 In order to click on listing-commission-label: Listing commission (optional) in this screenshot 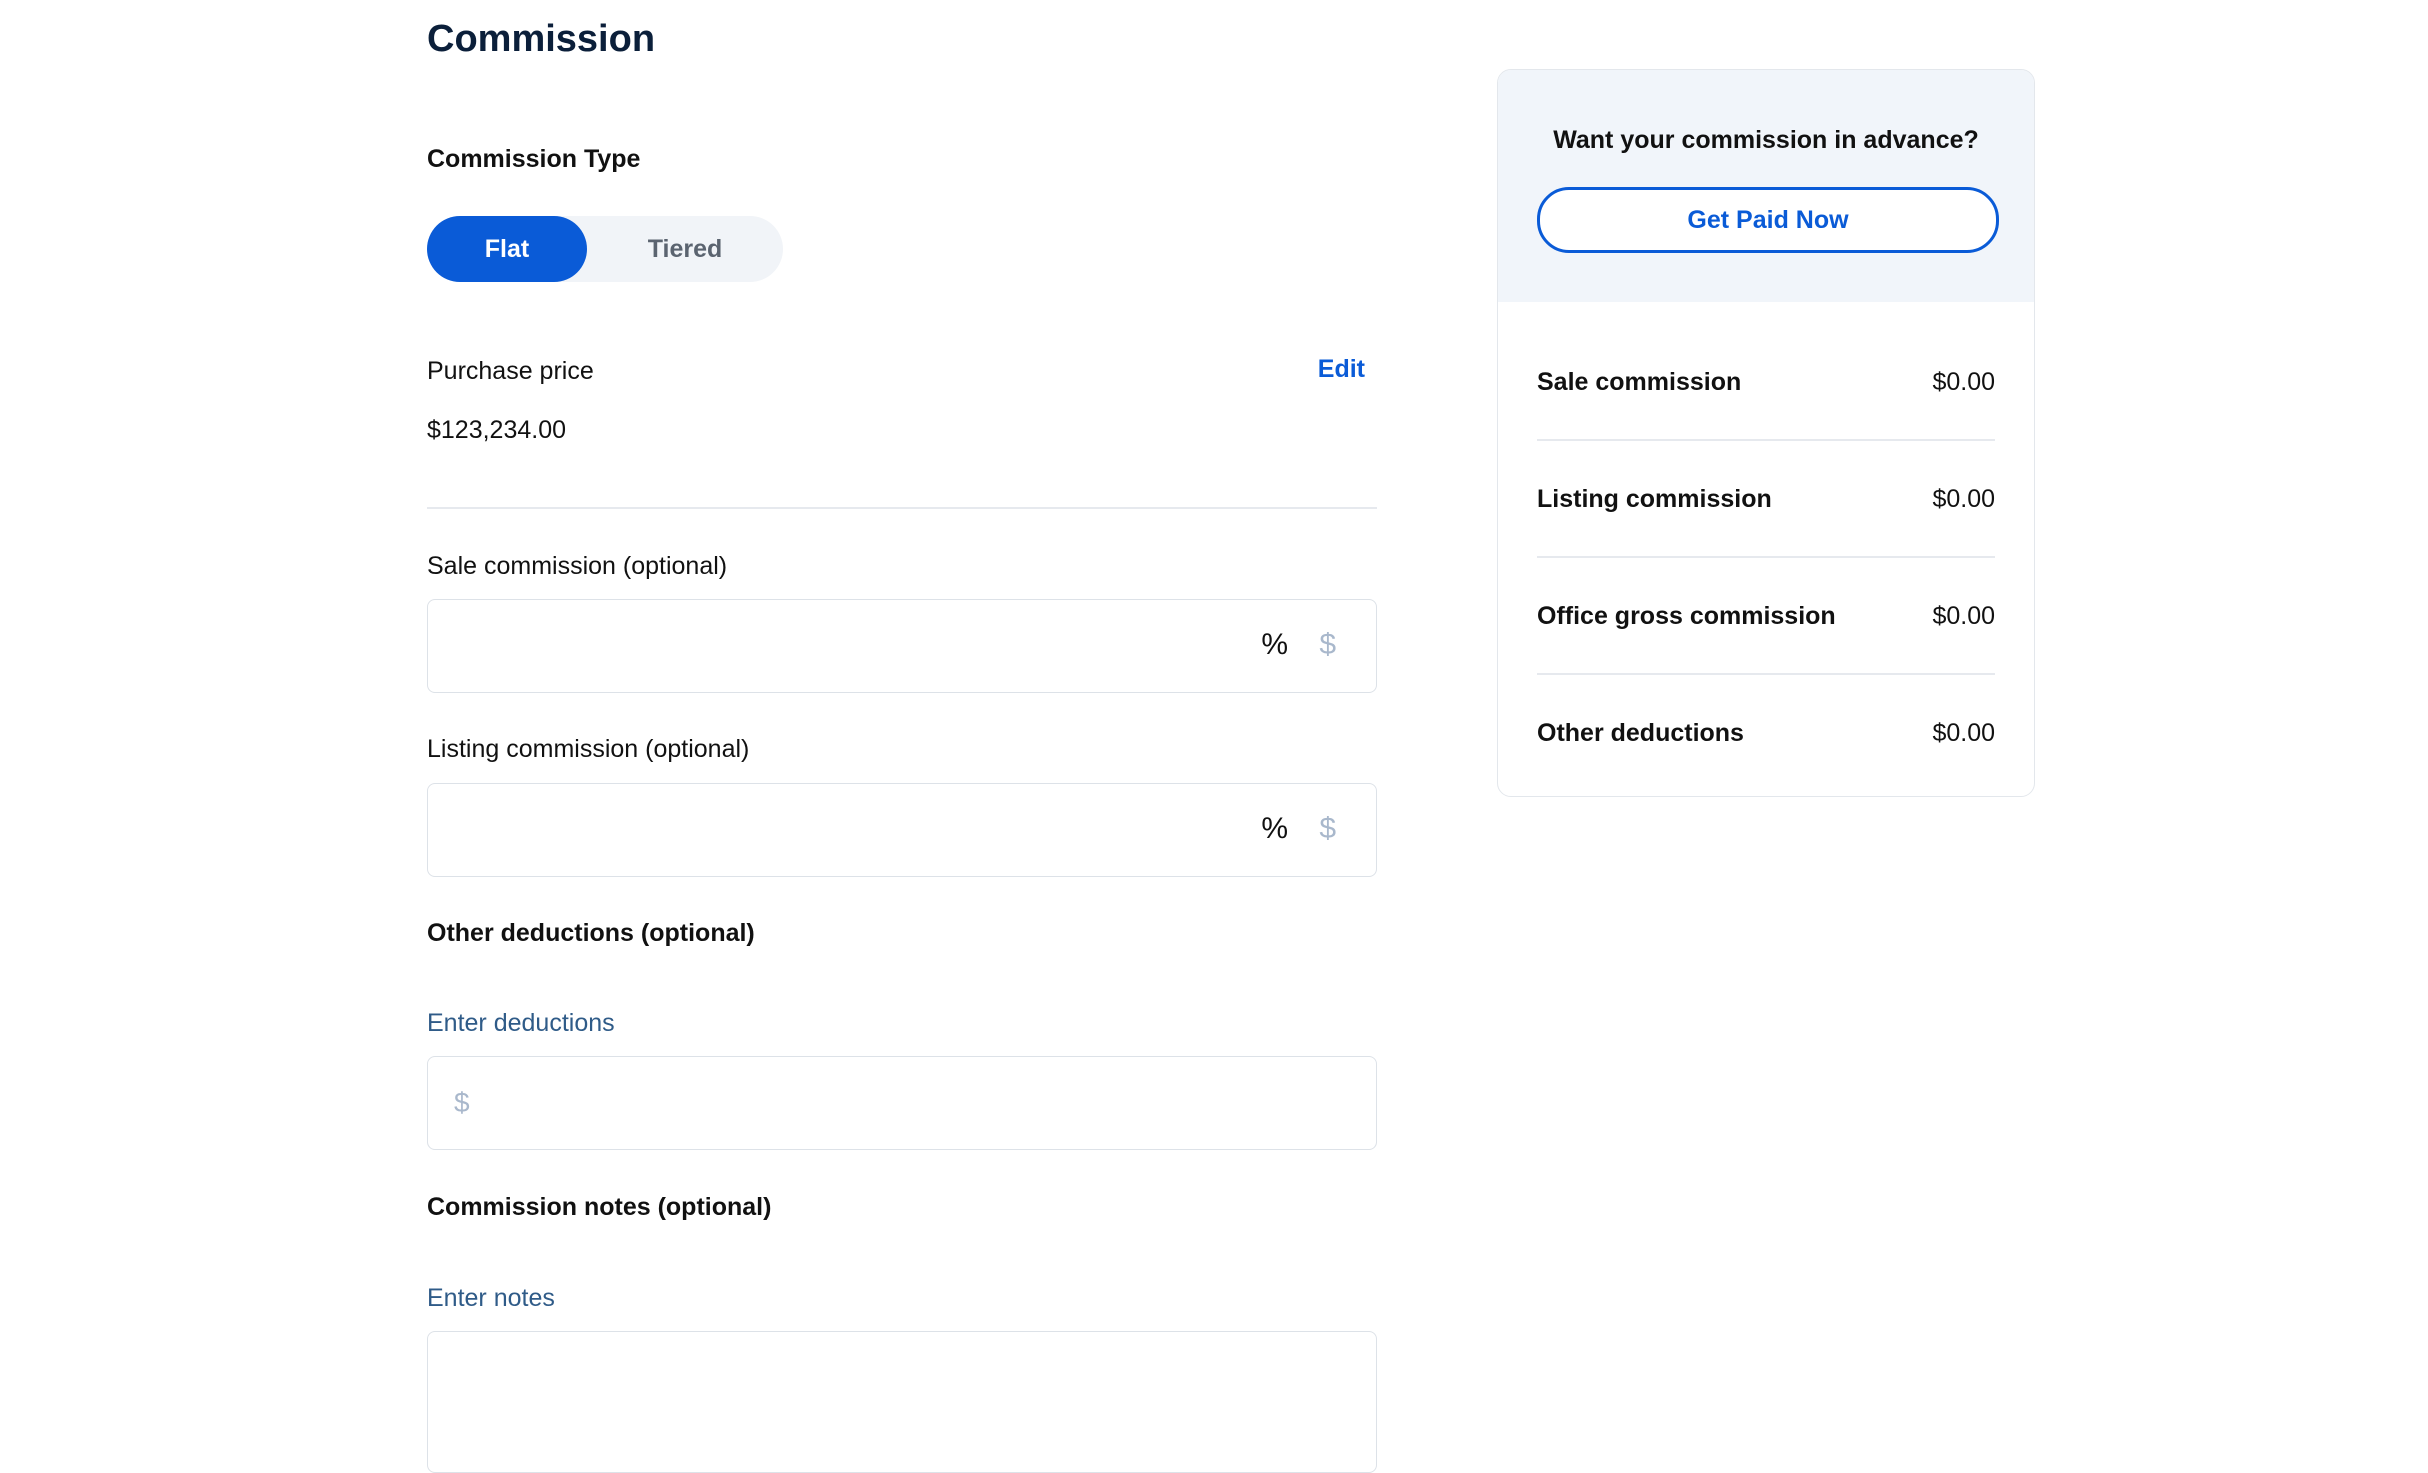, I will do `click(588, 749)`.